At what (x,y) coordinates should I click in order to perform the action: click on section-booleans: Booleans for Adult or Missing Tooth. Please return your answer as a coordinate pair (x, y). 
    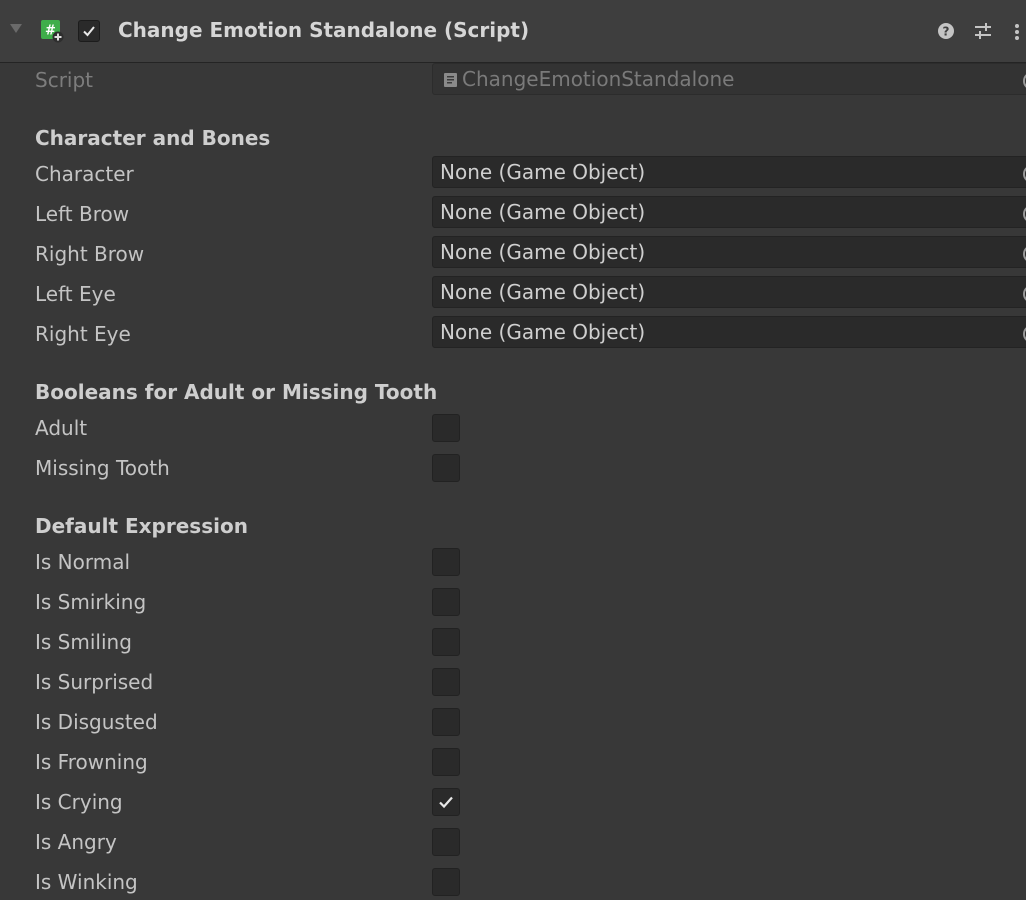
    Looking at the image, I should click on (236, 392).